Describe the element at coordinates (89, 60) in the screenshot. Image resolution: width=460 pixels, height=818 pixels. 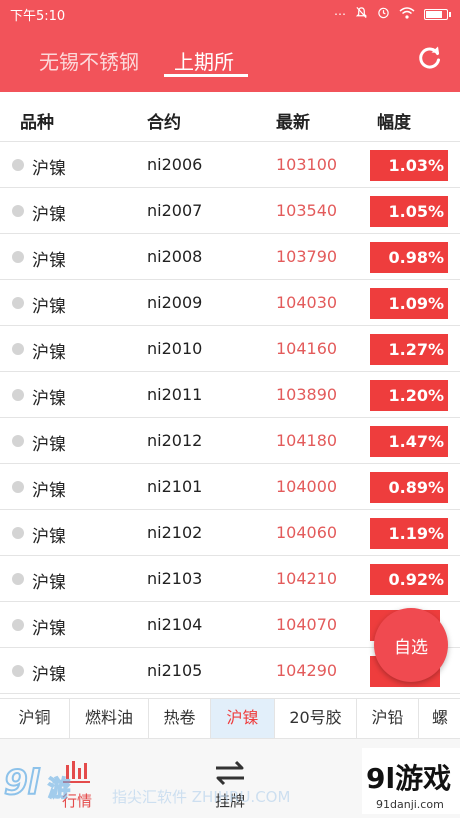
I see `tab-wuxi-stainless-steel: 无锡不锈钢` at that location.